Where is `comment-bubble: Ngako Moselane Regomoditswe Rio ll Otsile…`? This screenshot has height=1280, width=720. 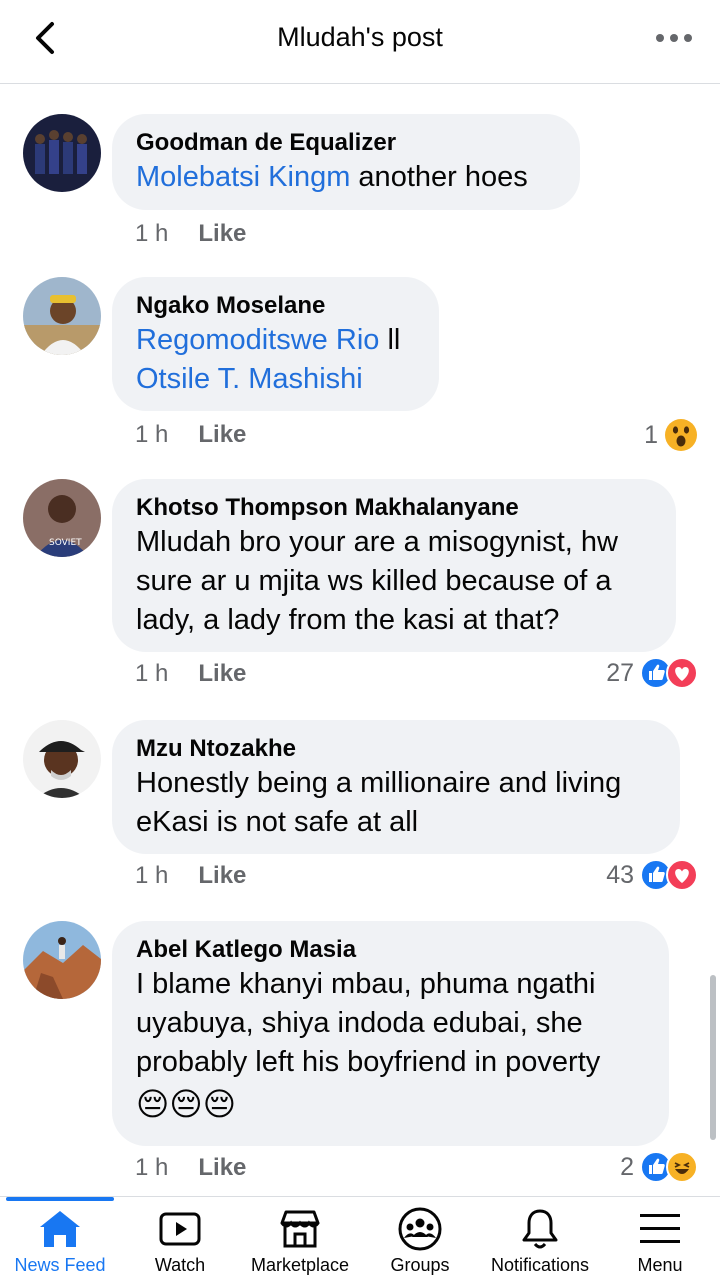
comment-bubble: Ngako Moselane Regomoditswe Rio ll Otsile… is located at coordinates (275, 344).